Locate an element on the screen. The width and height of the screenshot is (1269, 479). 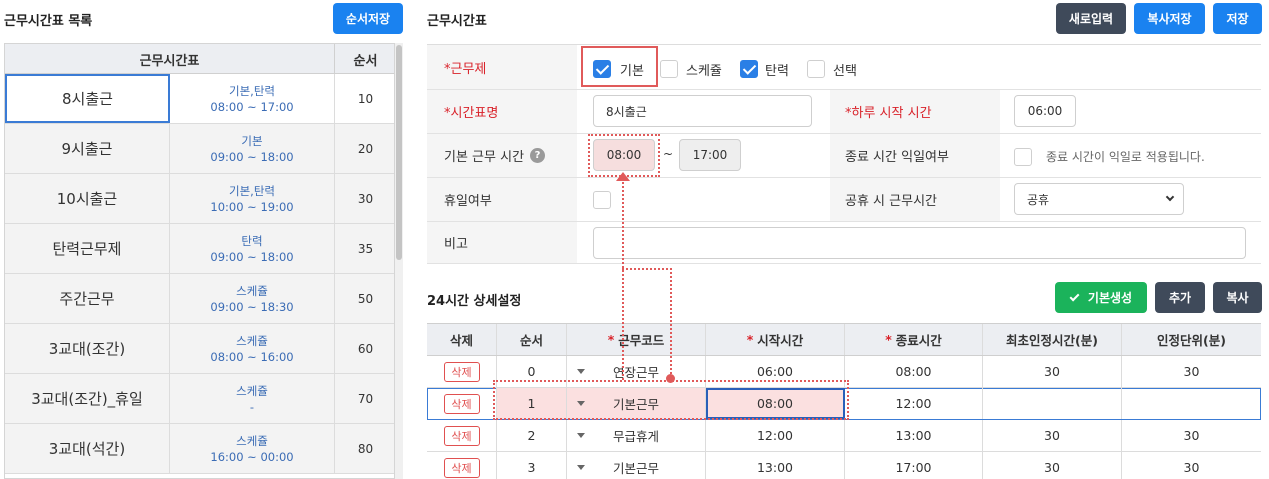
cell-end-time: 08:00 is located at coordinates (914, 371).